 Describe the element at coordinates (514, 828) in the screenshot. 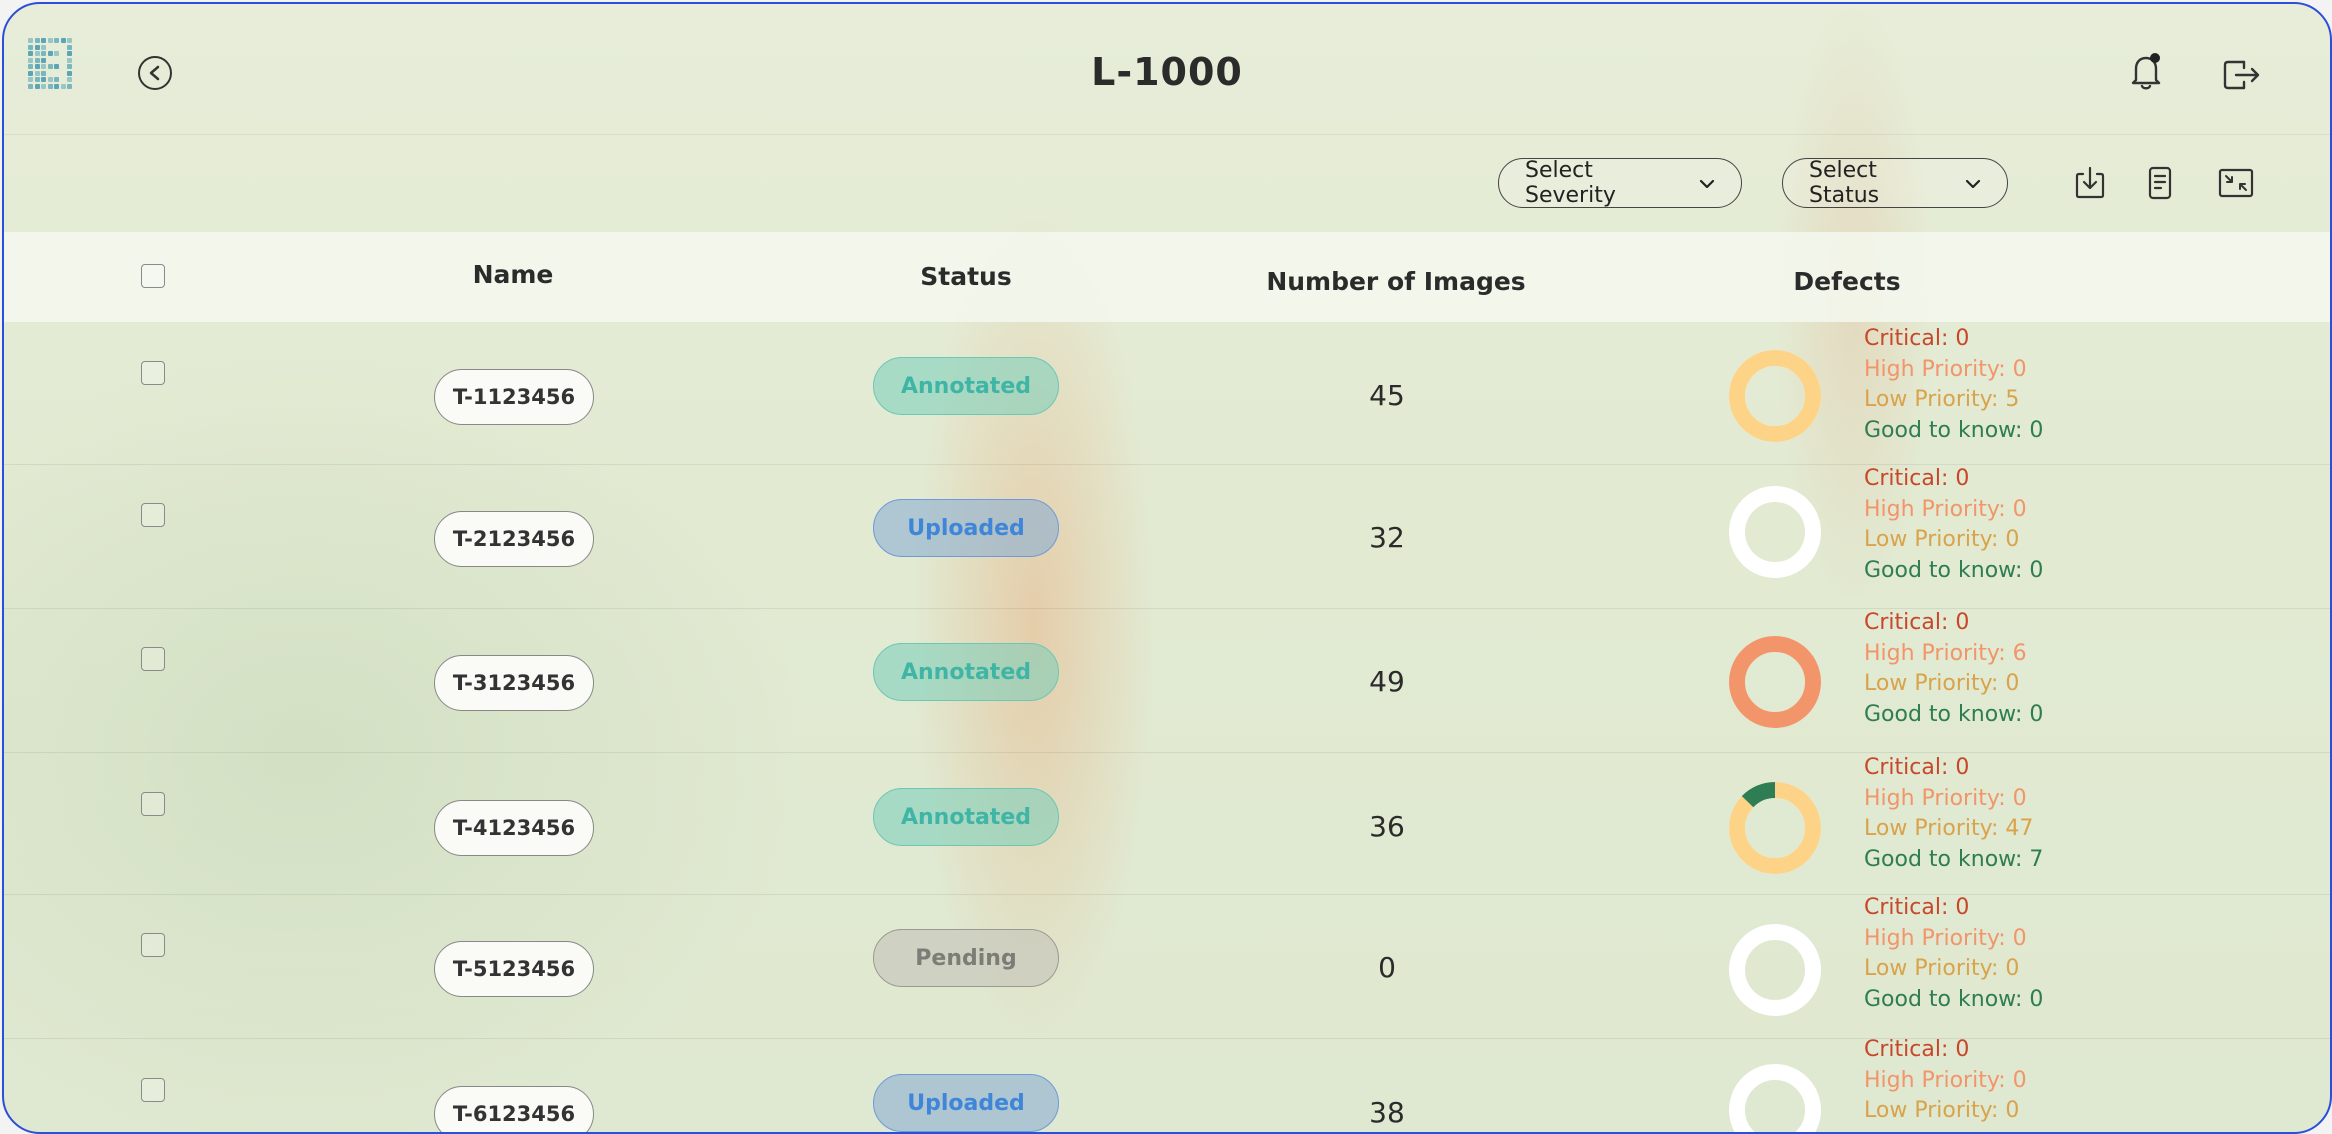

I see `row-name-pill: T-4123456` at that location.